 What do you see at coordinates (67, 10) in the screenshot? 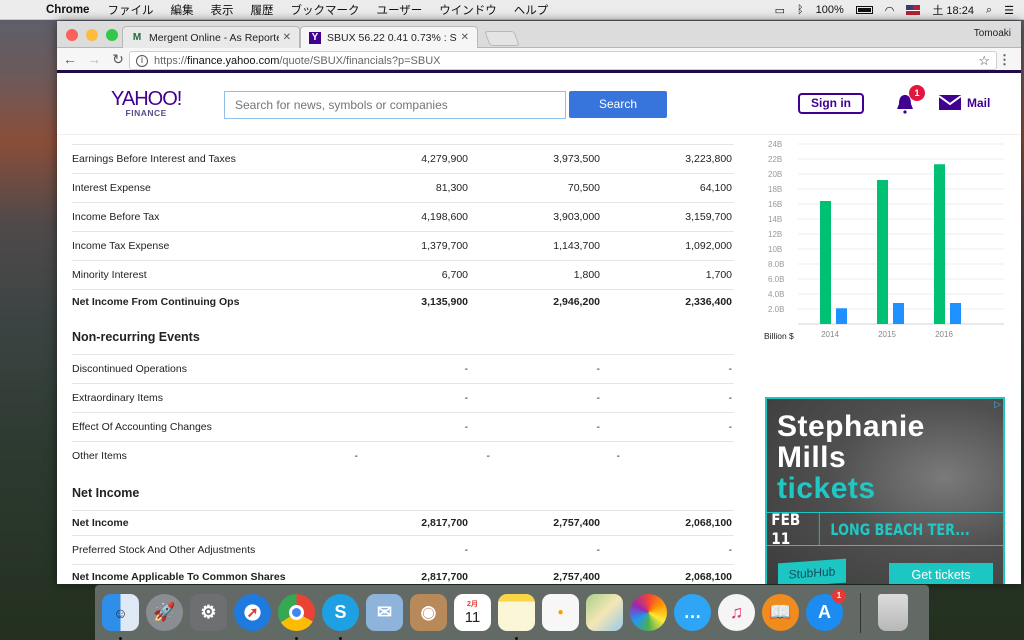
I see `menu-app-name: Chrome` at bounding box center [67, 10].